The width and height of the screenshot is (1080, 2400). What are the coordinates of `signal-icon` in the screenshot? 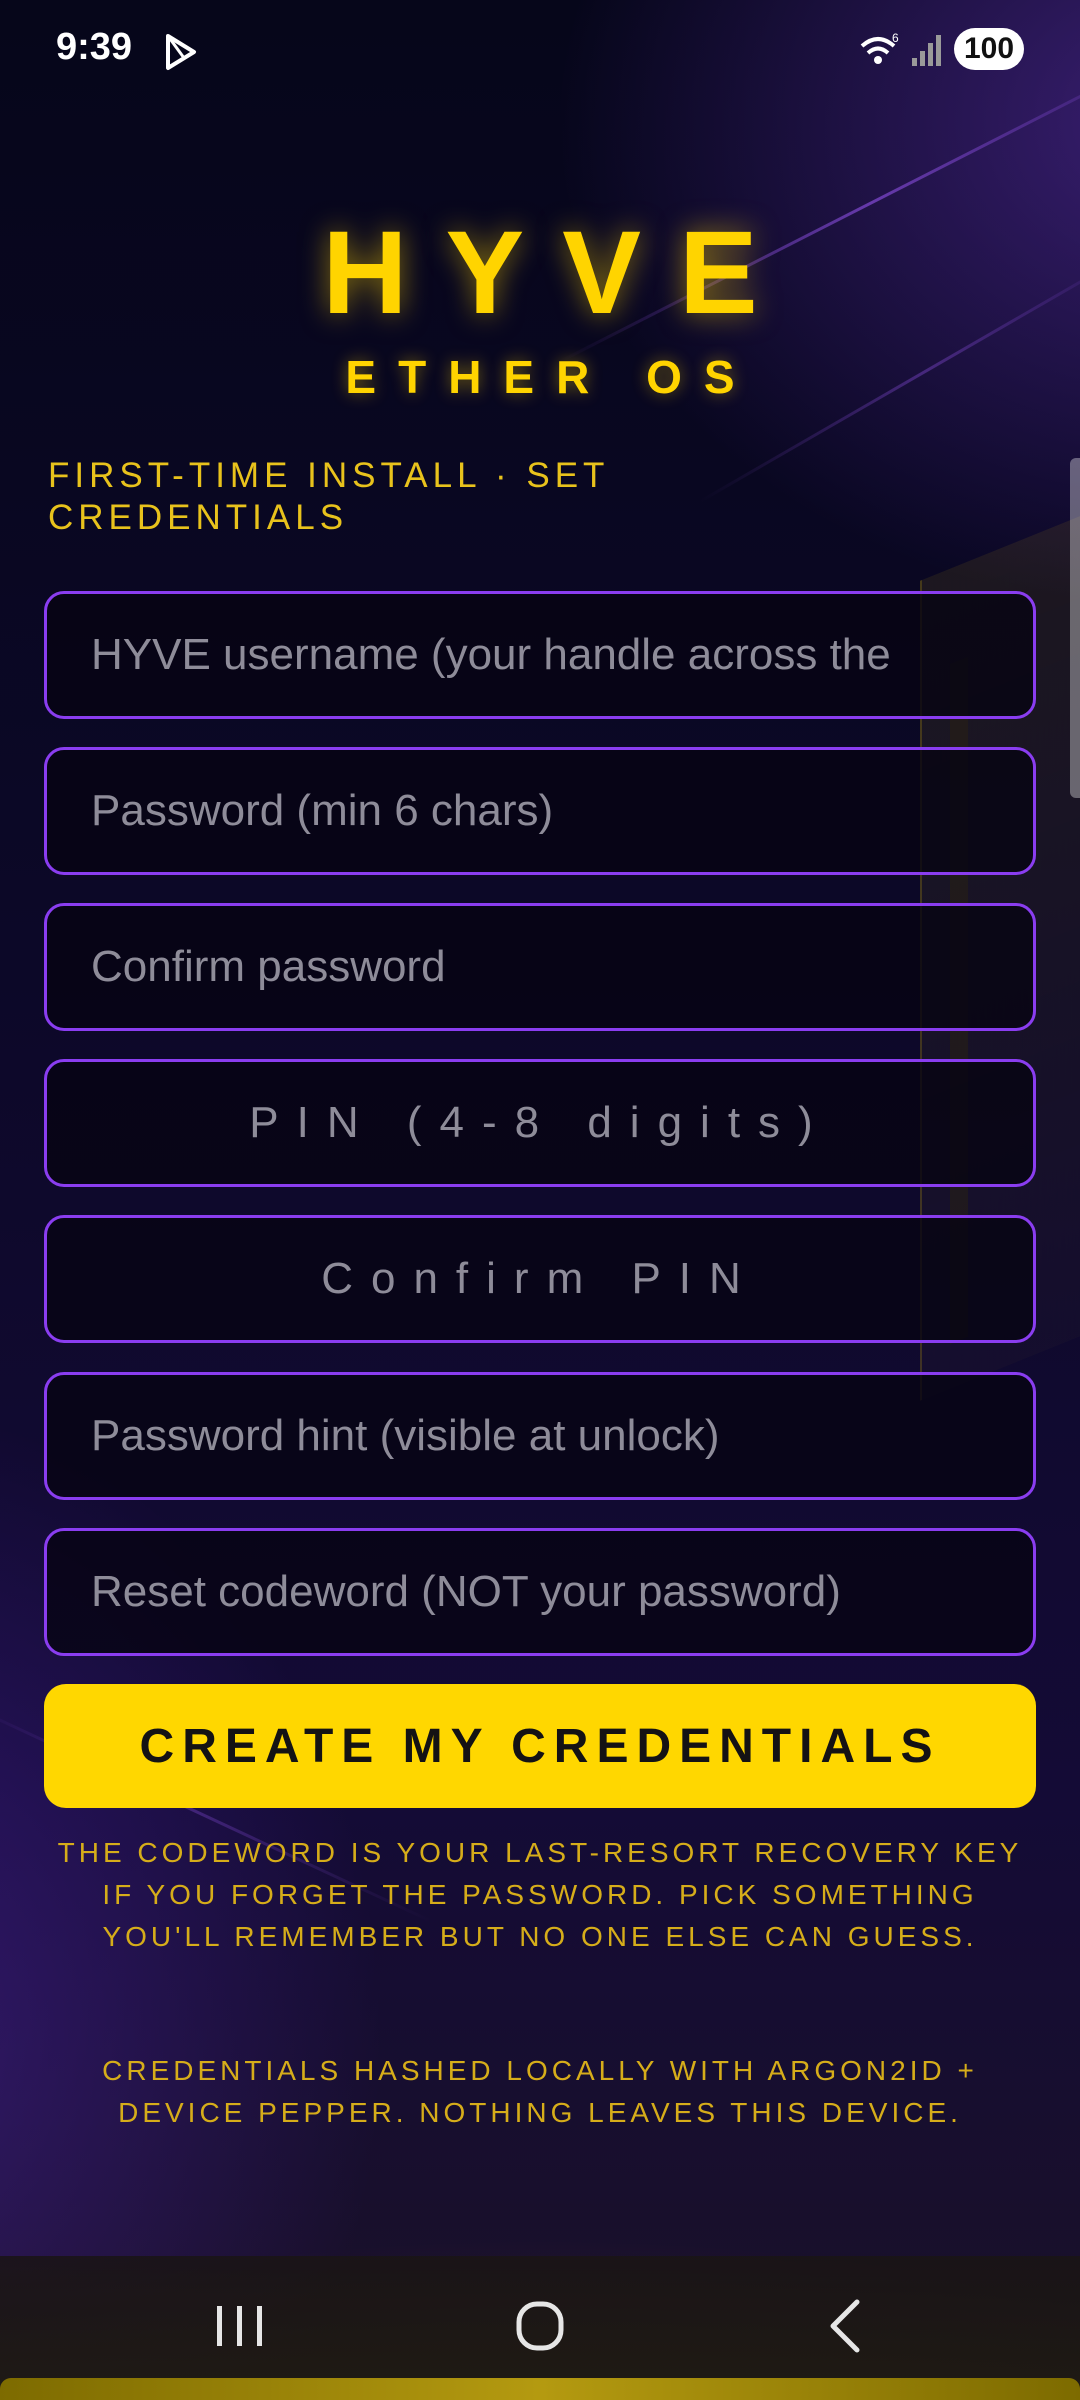 It's located at (926, 50).